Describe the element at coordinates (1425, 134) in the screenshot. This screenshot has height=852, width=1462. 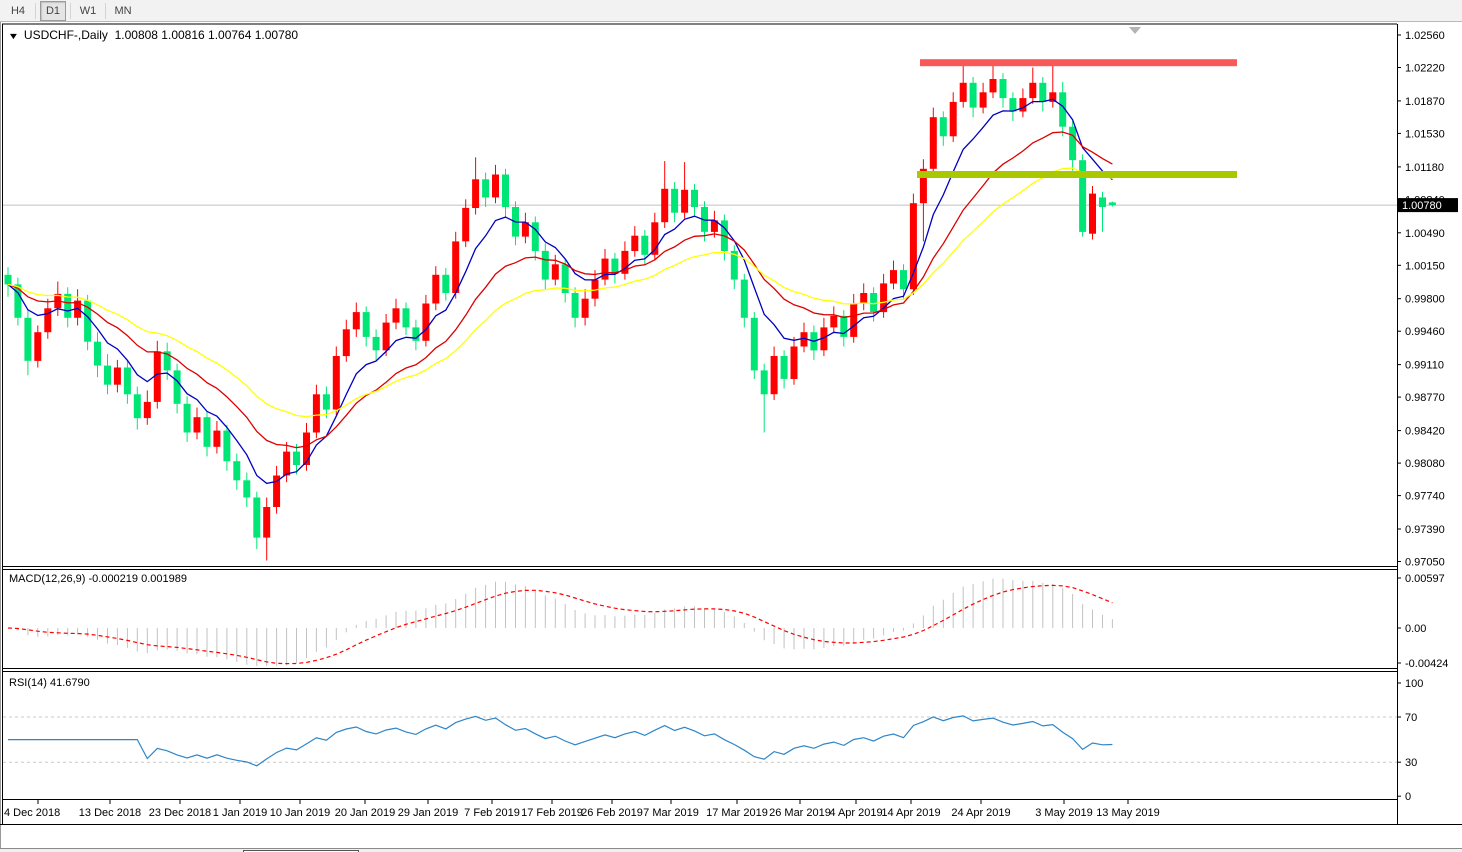
I see `svg-text: 1.01530` at that location.